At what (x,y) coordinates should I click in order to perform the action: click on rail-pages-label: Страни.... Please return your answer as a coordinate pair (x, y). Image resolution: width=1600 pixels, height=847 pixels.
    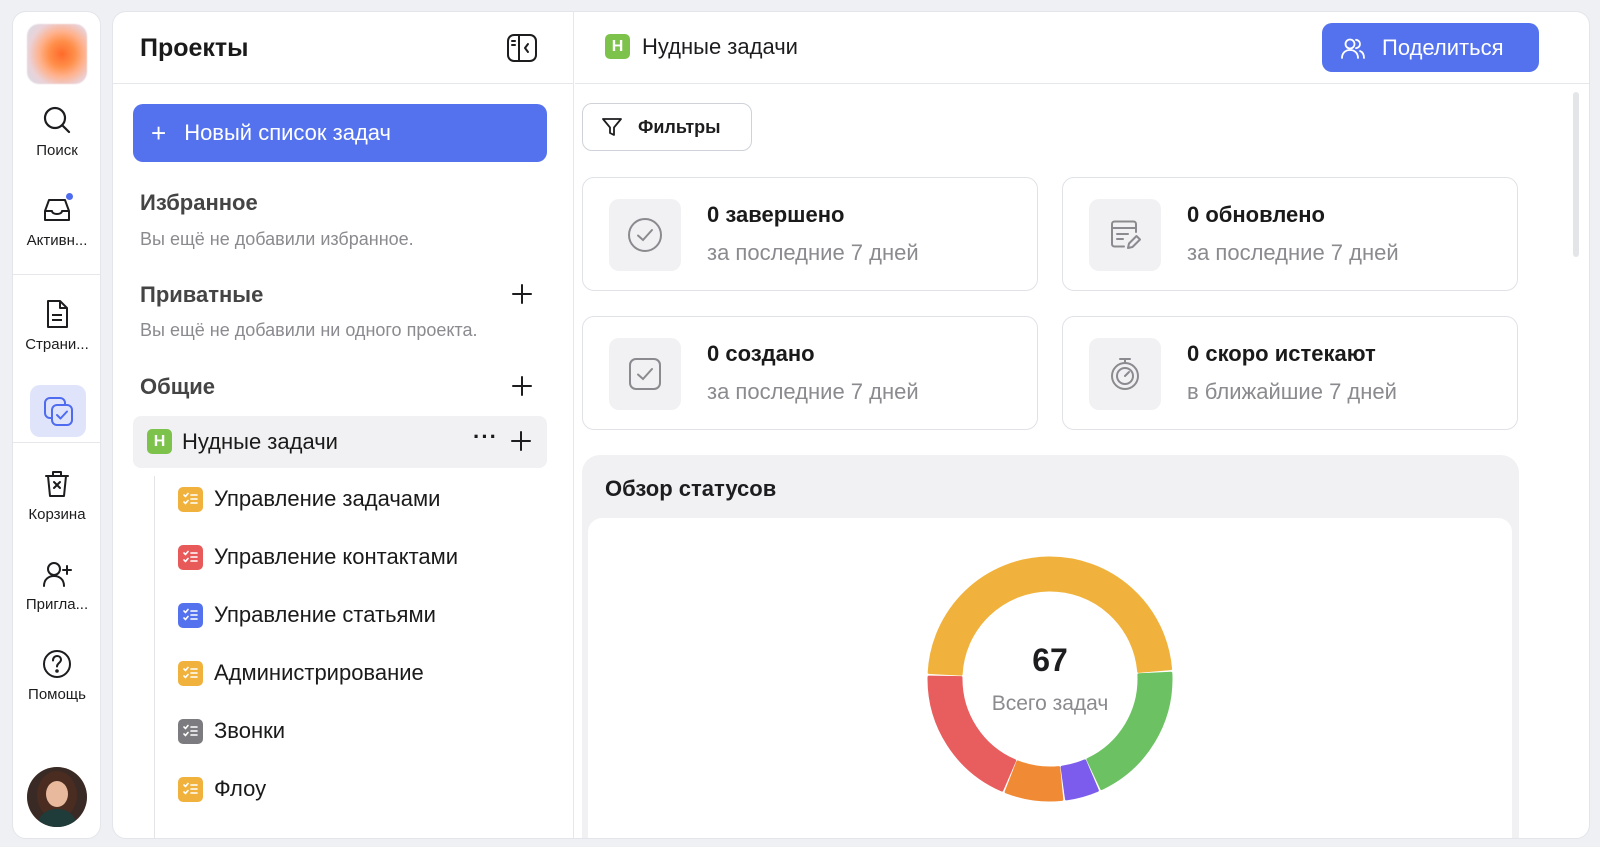
    Looking at the image, I should click on (57, 344).